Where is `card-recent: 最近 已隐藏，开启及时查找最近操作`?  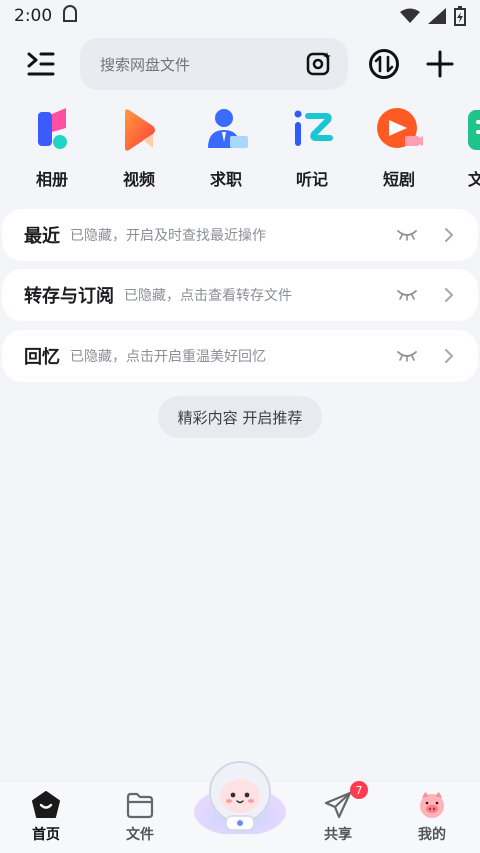 card-recent: 最近 已隐藏，开启及时查找最近操作 is located at coordinates (240, 235).